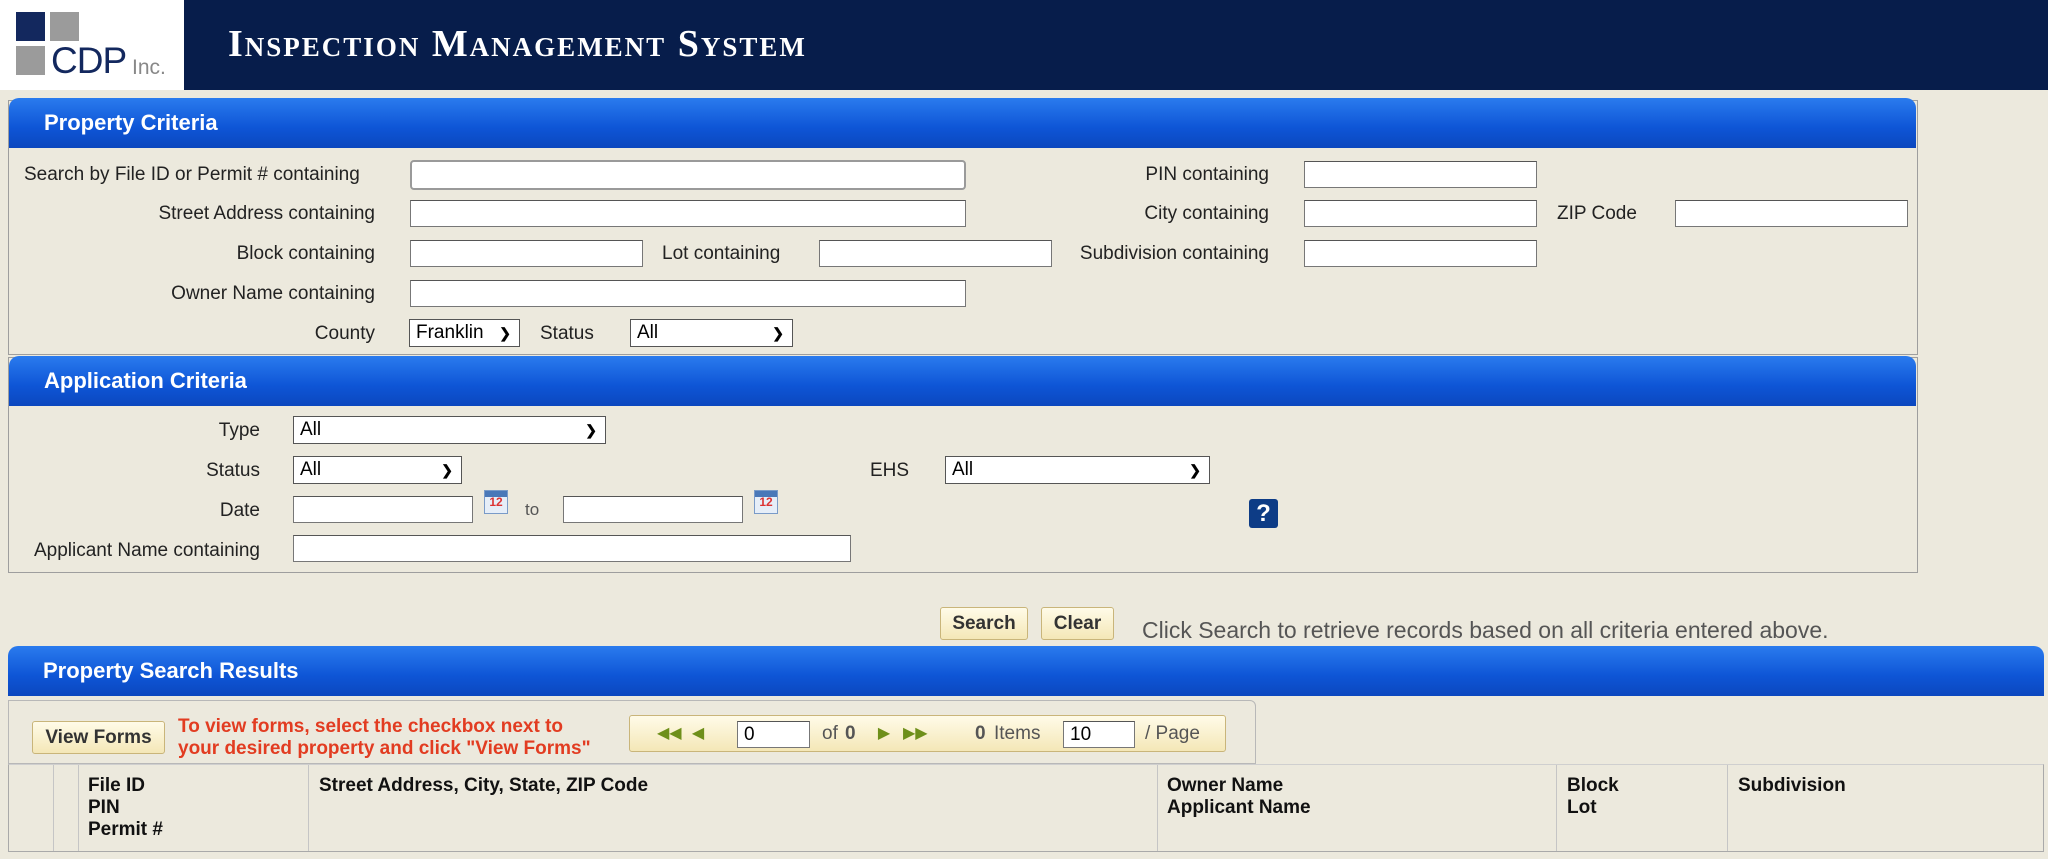 This screenshot has height=859, width=2048. I want to click on application-criteria-header: Application Criteria, so click(962, 381).